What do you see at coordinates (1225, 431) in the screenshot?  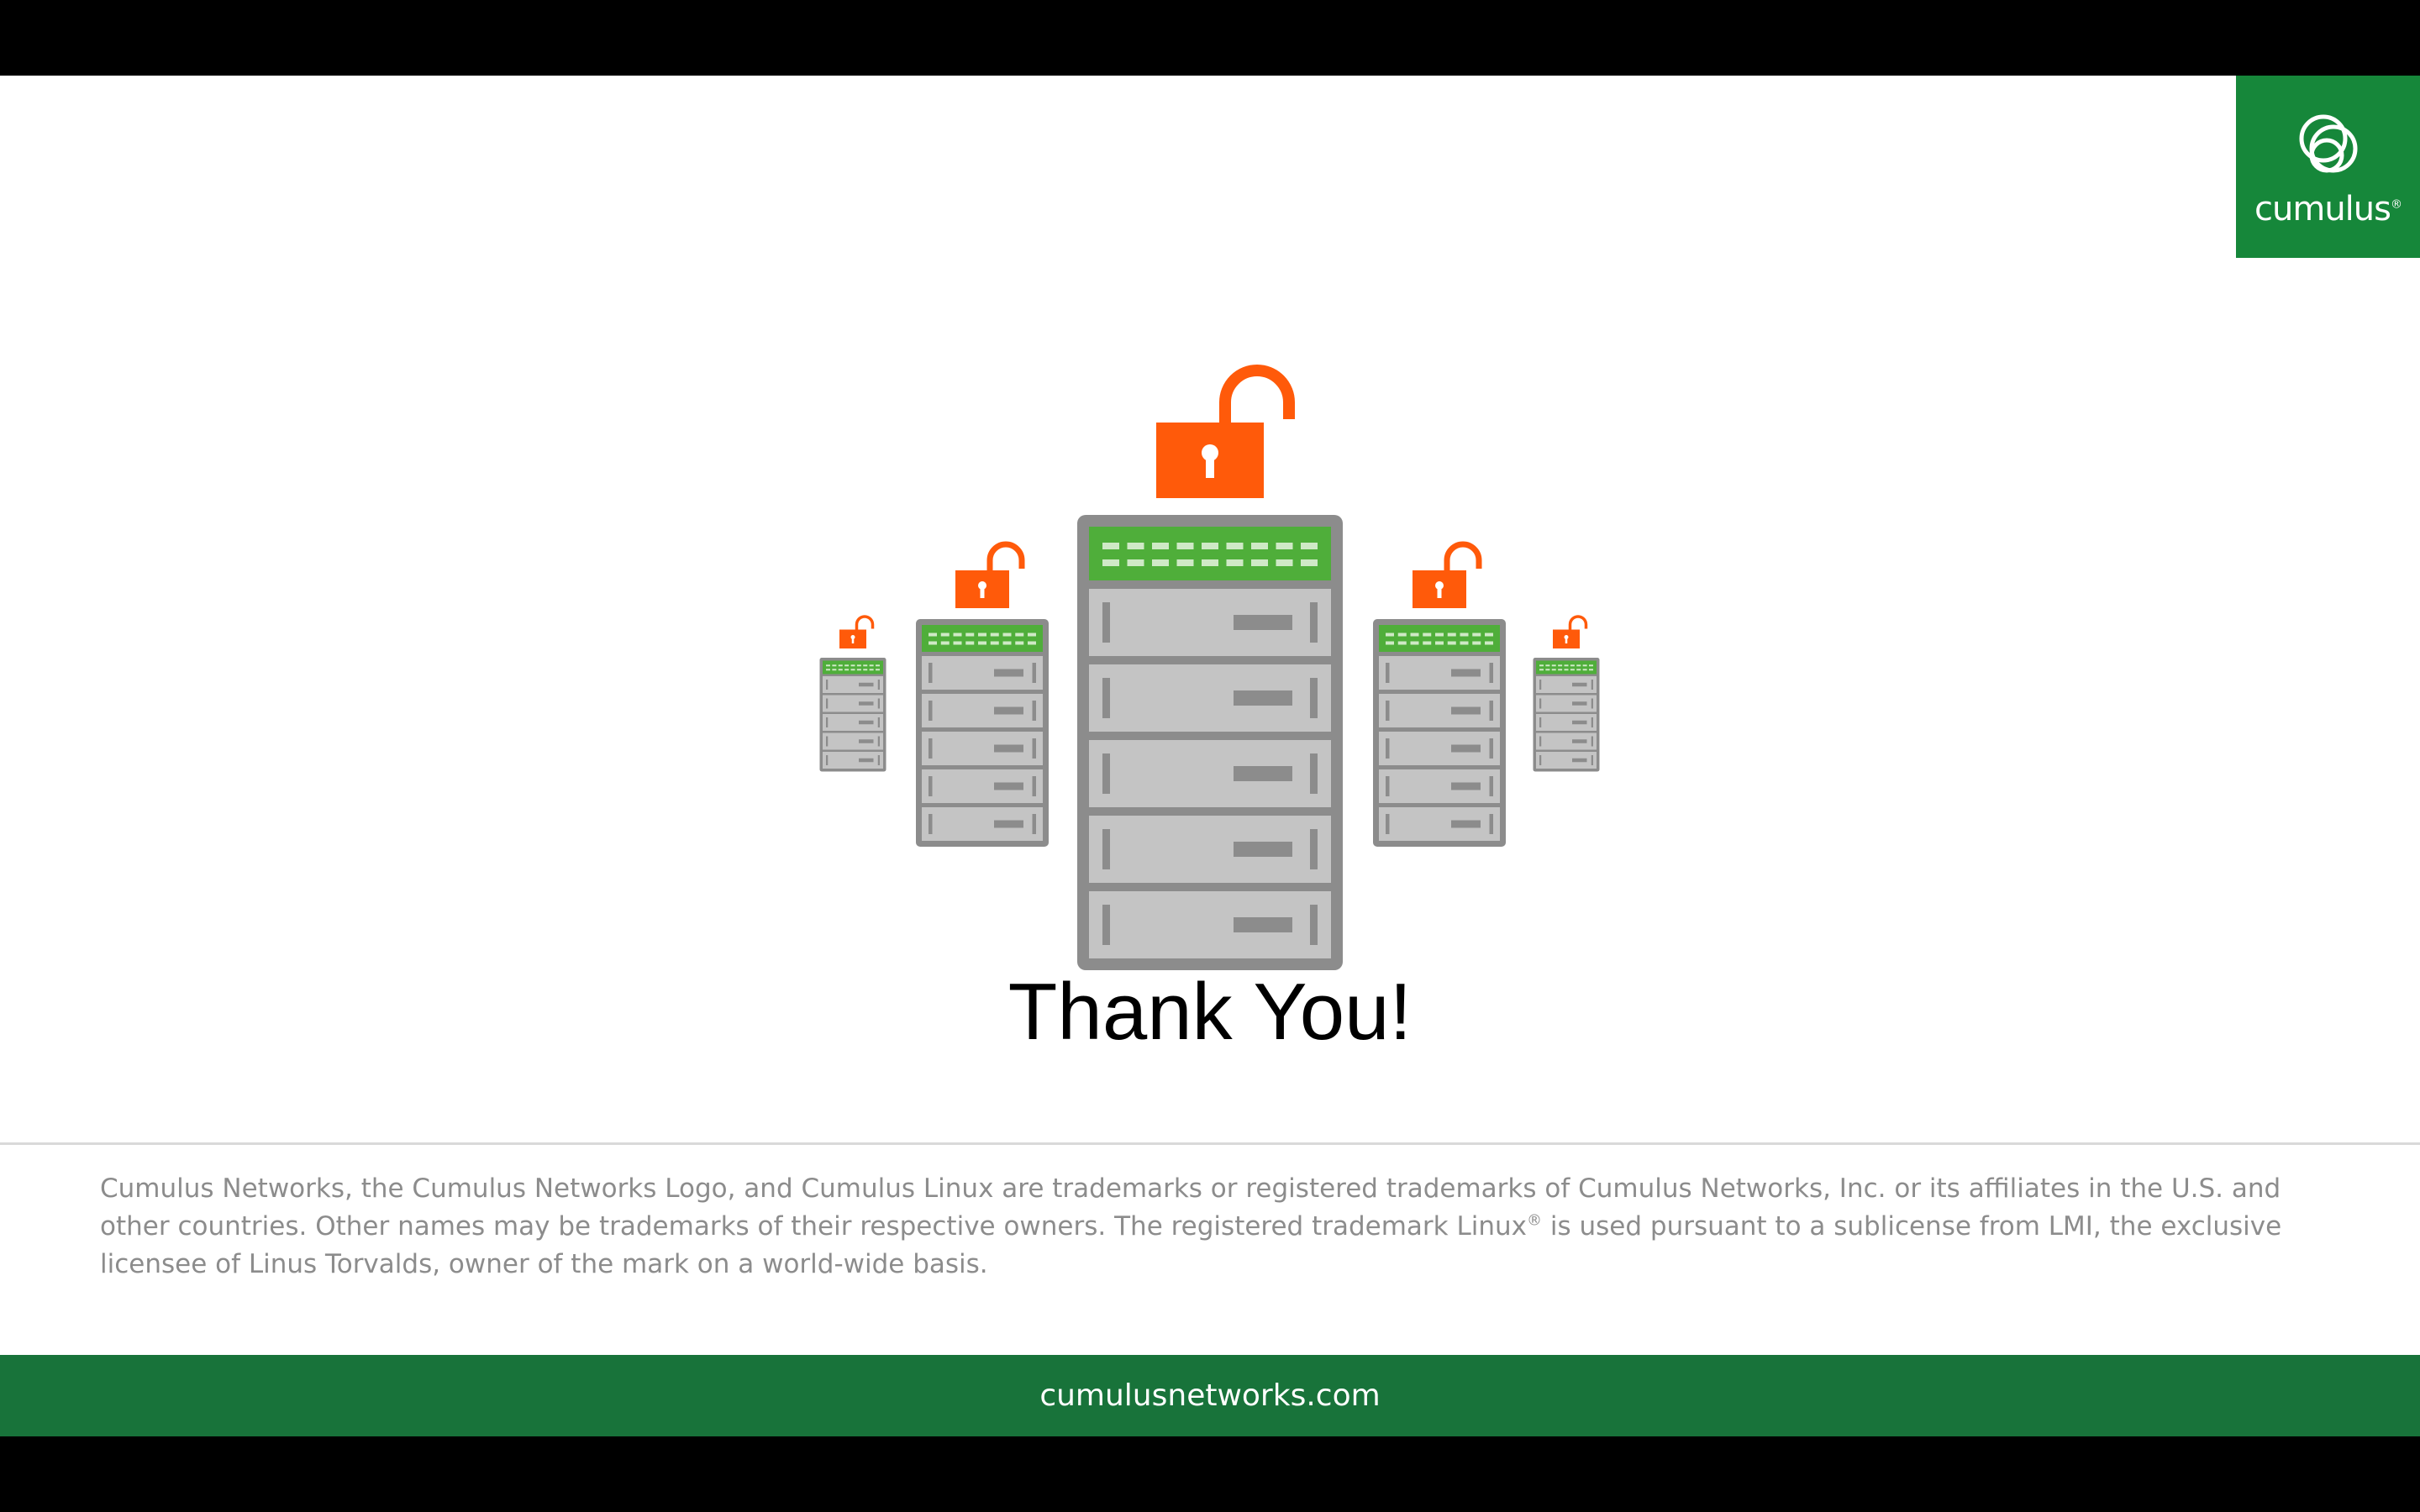 I see `unlock-icon-center` at bounding box center [1225, 431].